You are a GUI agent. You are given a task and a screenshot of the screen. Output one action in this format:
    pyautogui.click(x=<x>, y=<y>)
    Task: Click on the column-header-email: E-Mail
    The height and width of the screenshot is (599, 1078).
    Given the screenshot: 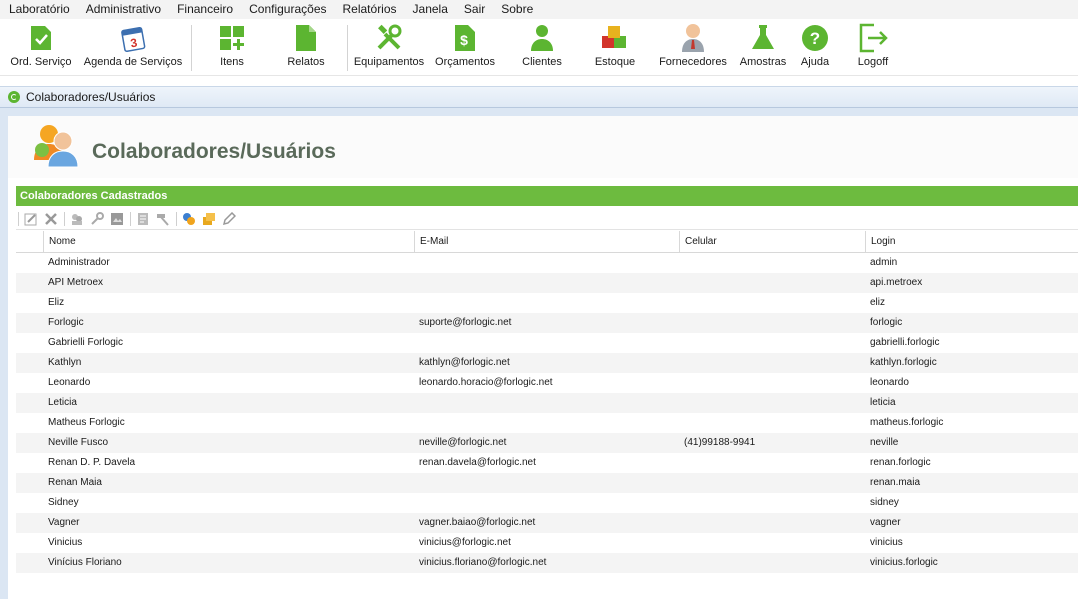 What is the action you would take?
    pyautogui.click(x=546, y=241)
    